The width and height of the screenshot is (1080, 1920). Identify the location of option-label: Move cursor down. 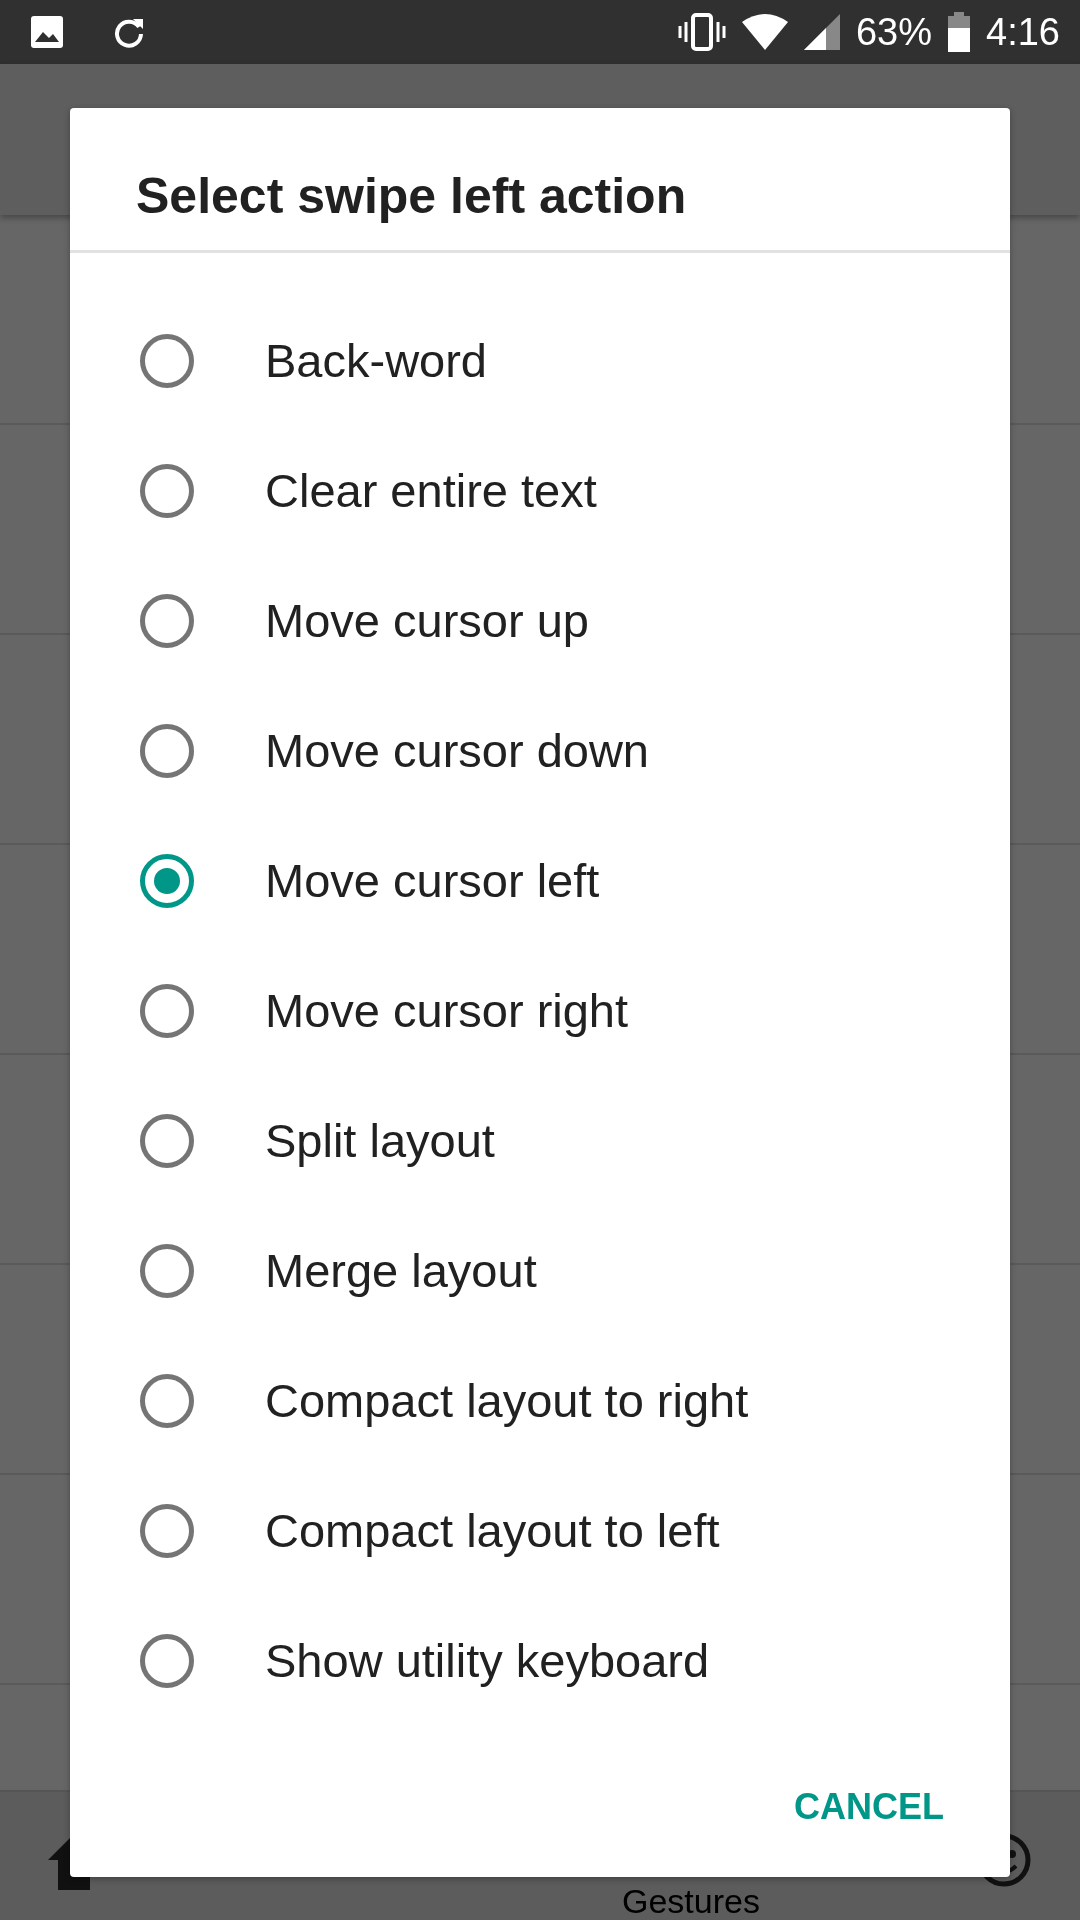
(457, 751).